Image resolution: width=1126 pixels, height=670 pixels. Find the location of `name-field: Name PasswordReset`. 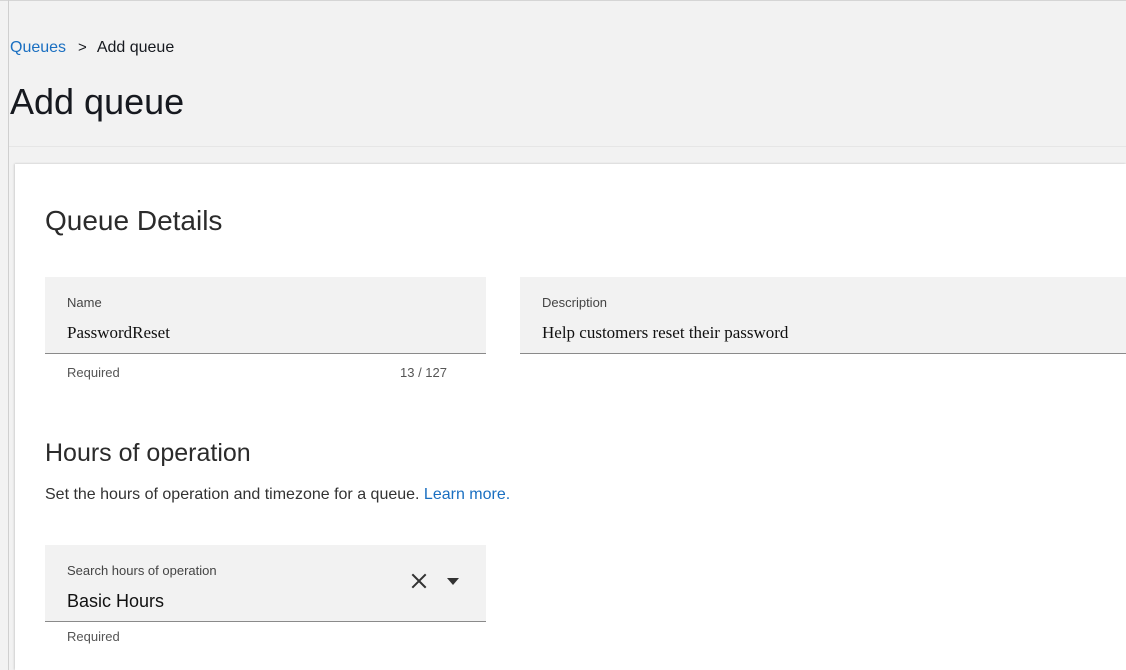

name-field: Name PasswordReset is located at coordinates (265, 315).